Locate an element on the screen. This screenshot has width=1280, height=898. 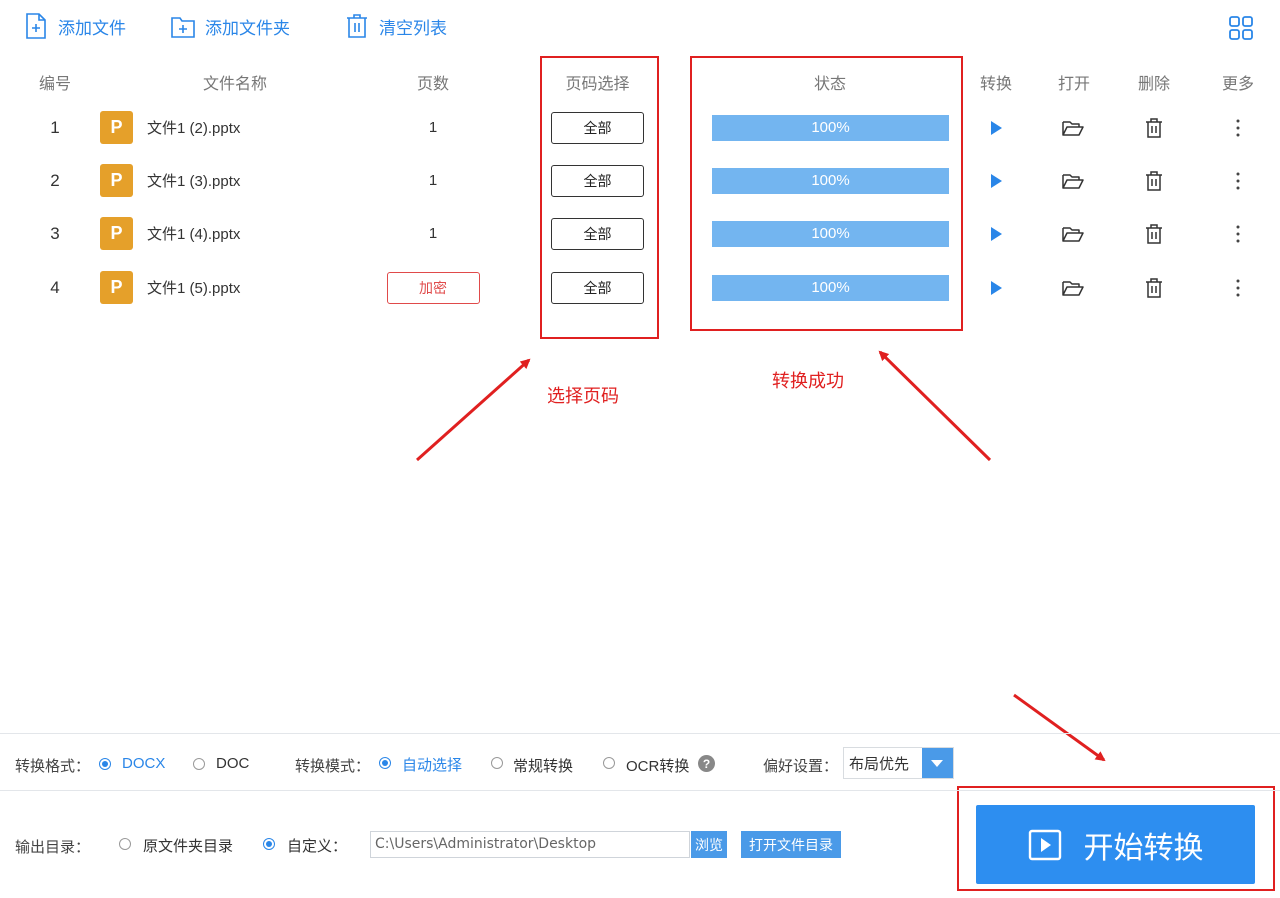
add-folder-button: 添加文件夹 is located at coordinates (230, 26).